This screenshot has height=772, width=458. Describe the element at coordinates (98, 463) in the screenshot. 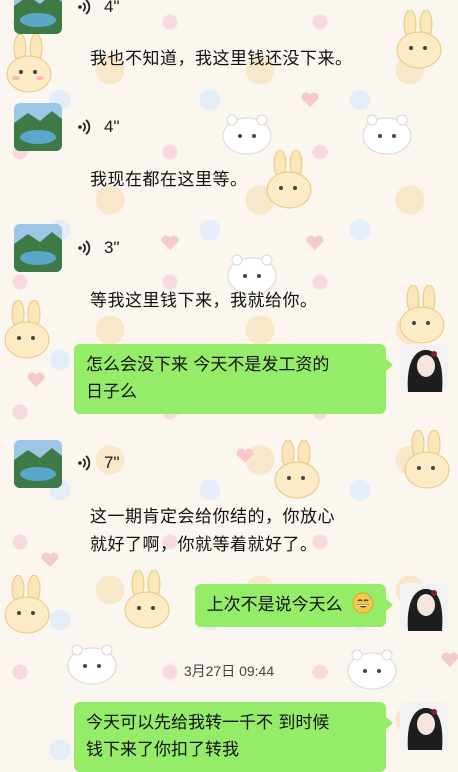

I see `voice-message: 7"` at that location.